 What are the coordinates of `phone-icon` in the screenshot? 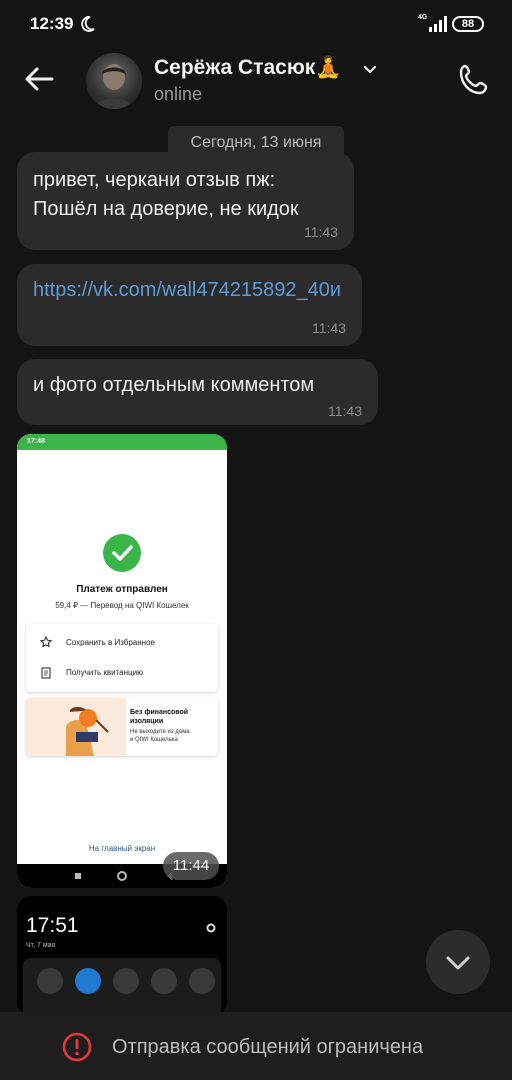 It's located at (474, 80).